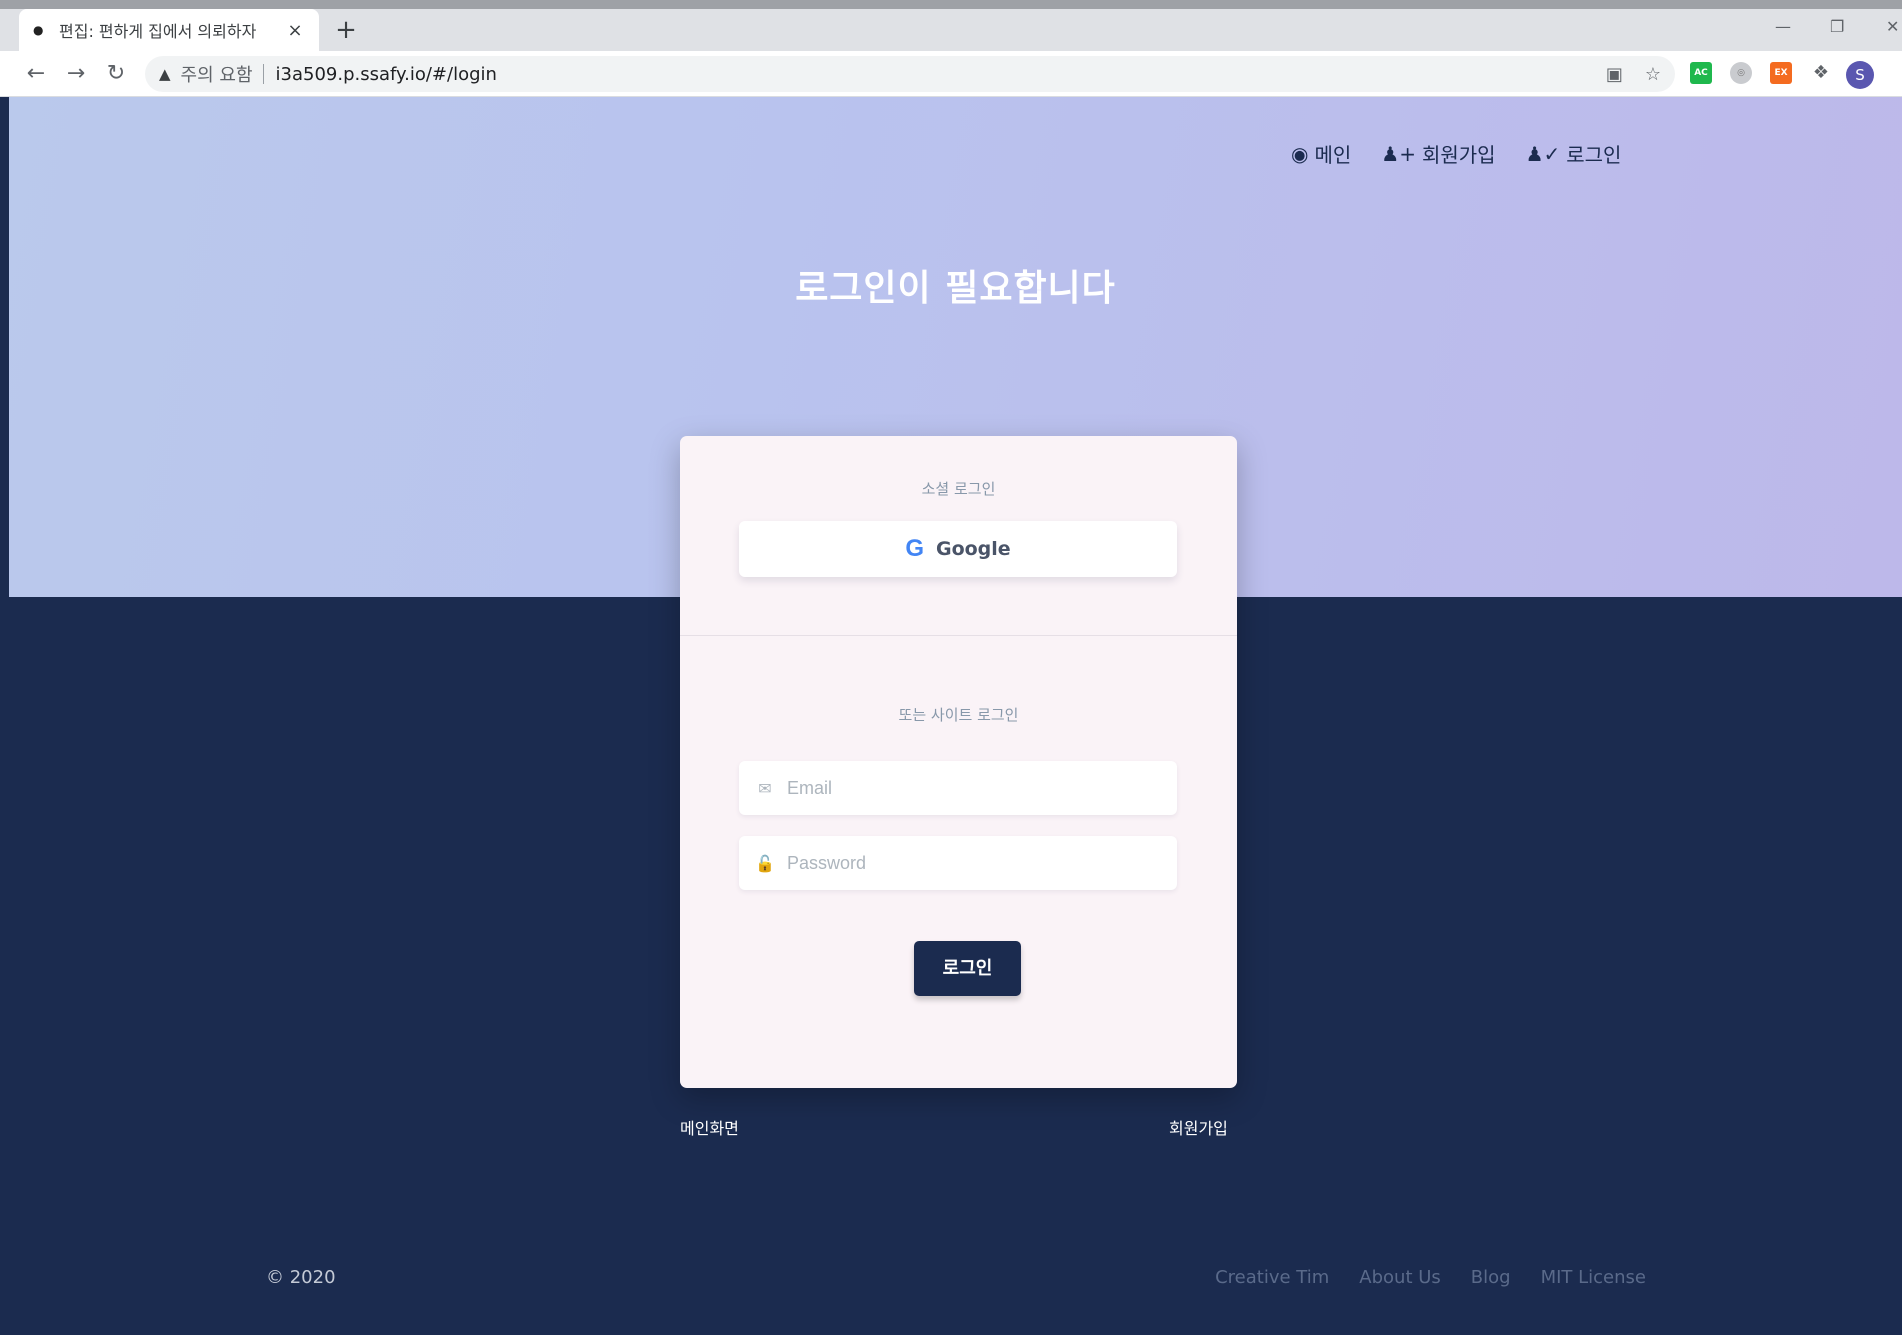  What do you see at coordinates (76, 74) in the screenshot?
I see `forward-arrow-icon: →` at bounding box center [76, 74].